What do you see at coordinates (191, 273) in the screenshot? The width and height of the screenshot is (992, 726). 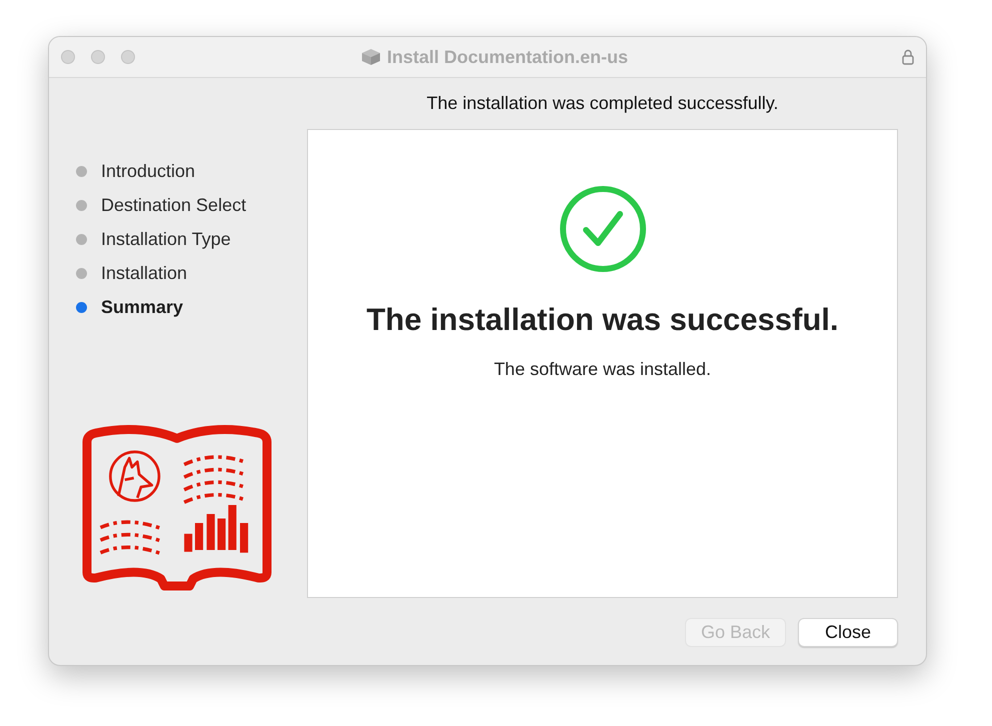 I see `step-item: Installation` at bounding box center [191, 273].